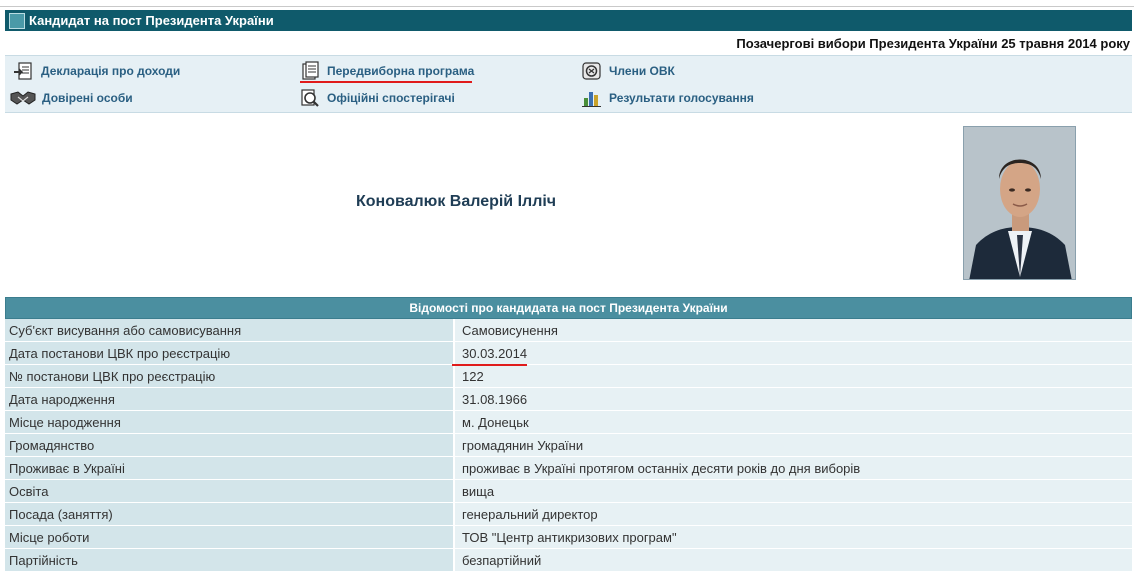  Describe the element at coordinates (592, 71) in the screenshot. I see `commission-members-icon` at that location.